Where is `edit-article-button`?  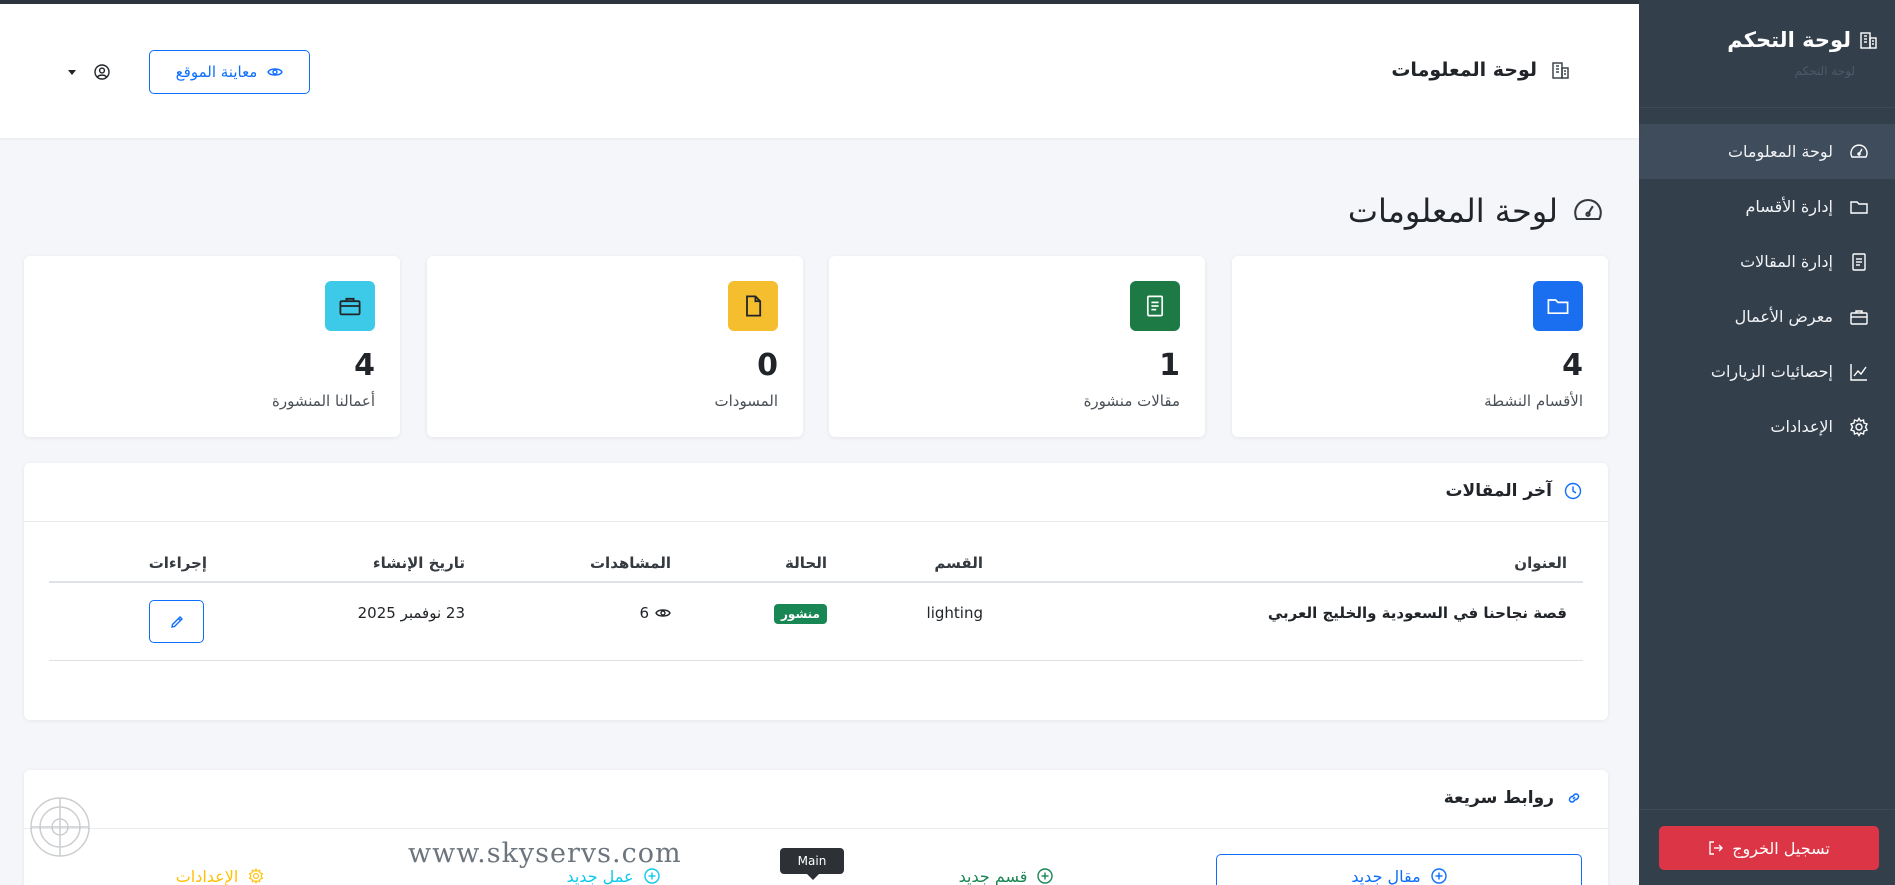 edit-article-button is located at coordinates (176, 621).